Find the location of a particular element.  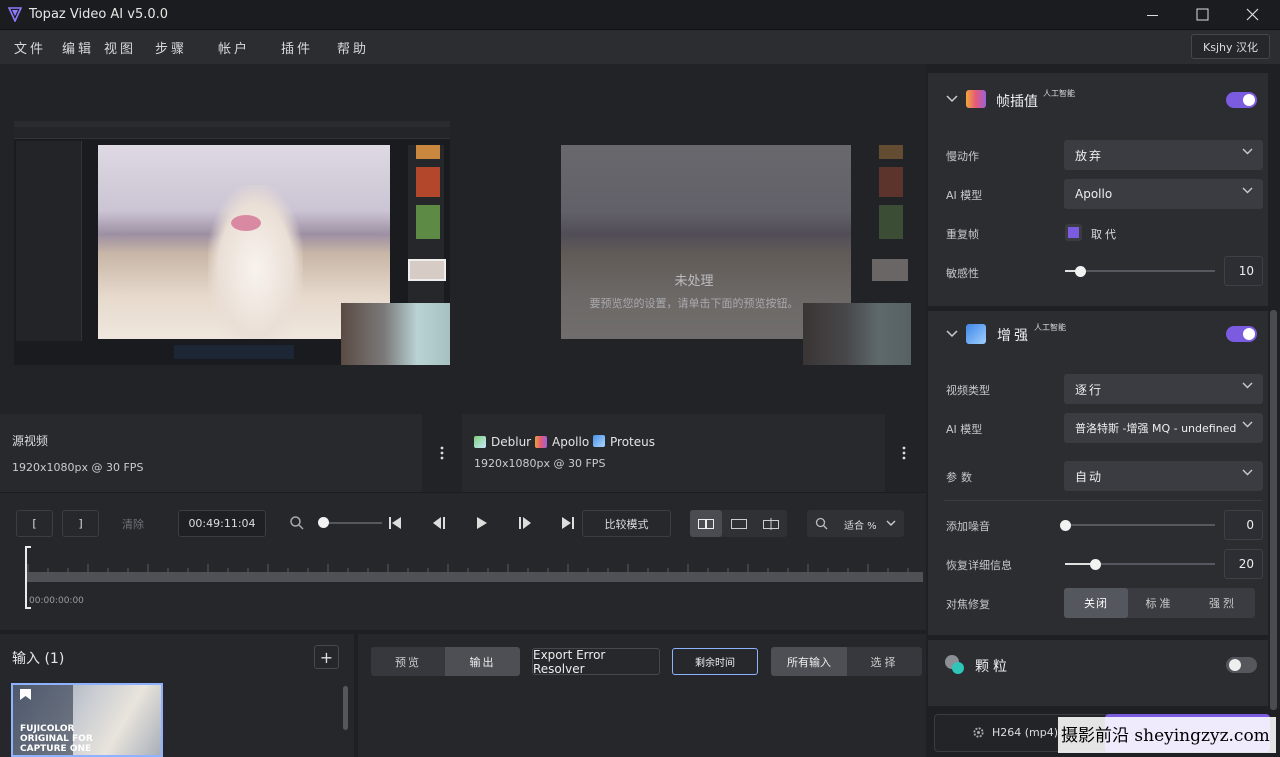

enh-ai-model-dropdown: 普洛特斯 -增强 MQ - undefined is located at coordinates (1163, 428).